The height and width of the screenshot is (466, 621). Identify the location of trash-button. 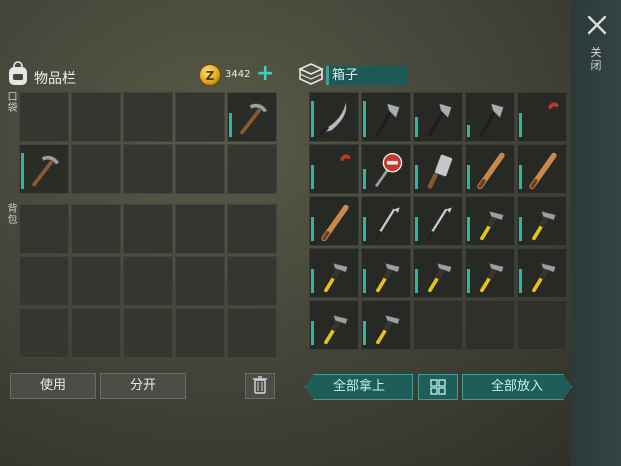
(260, 386).